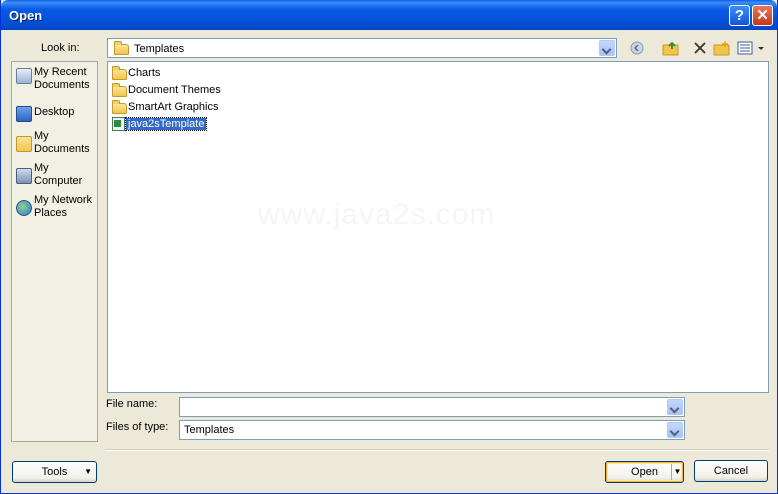 The image size is (778, 494). Describe the element at coordinates (432, 407) in the screenshot. I see `file-name-field` at that location.